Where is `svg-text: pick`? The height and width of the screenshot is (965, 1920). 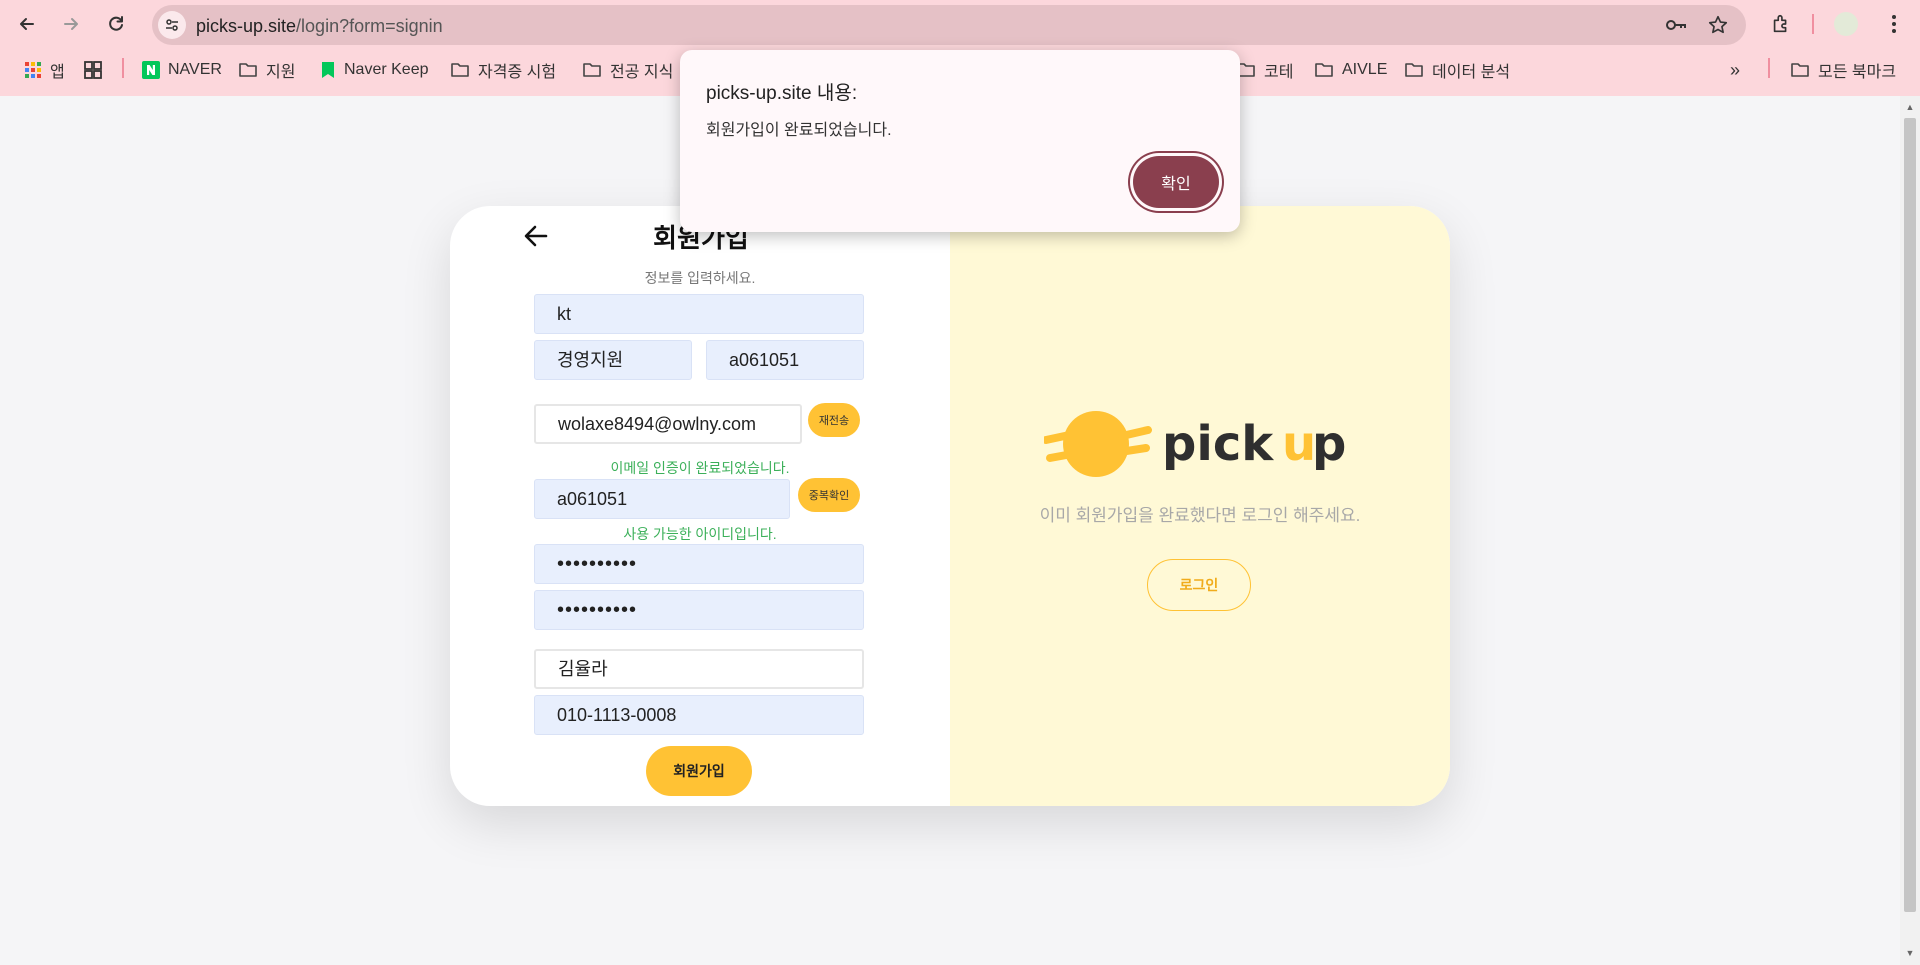
svg-text: pick is located at coordinates (1218, 444).